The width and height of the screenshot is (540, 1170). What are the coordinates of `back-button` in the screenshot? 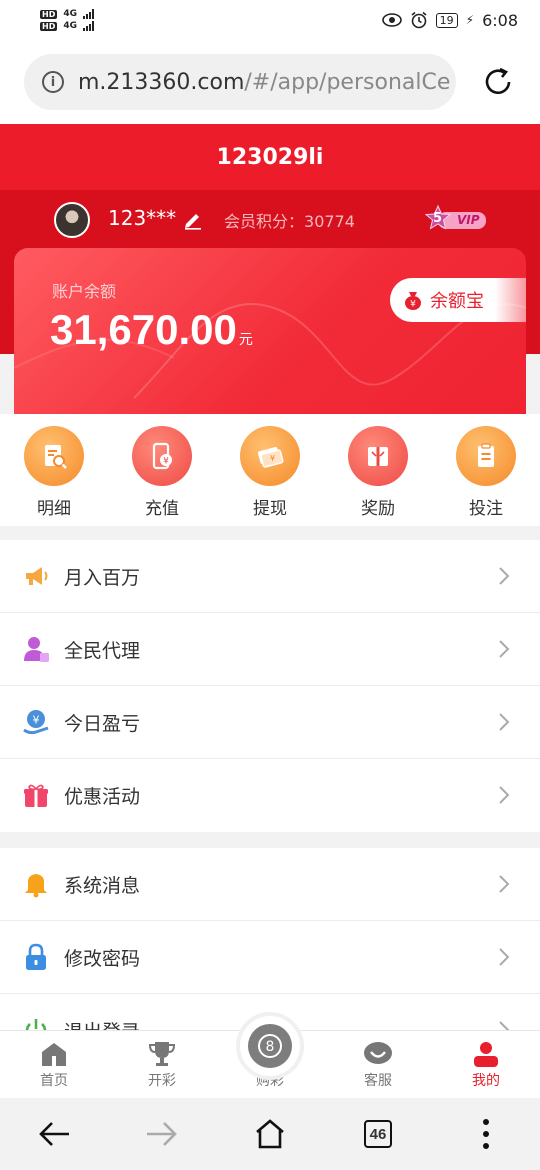 It's located at (54, 1134).